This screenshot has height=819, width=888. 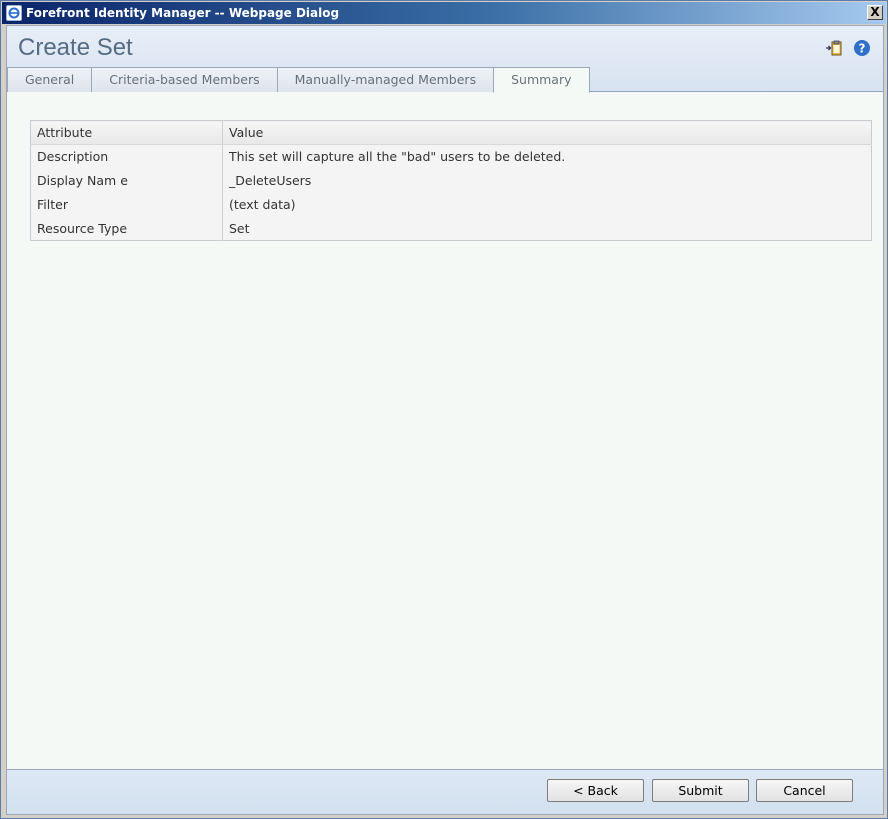 I want to click on dialog-footer: < Back Submit Cancel, so click(x=445, y=791).